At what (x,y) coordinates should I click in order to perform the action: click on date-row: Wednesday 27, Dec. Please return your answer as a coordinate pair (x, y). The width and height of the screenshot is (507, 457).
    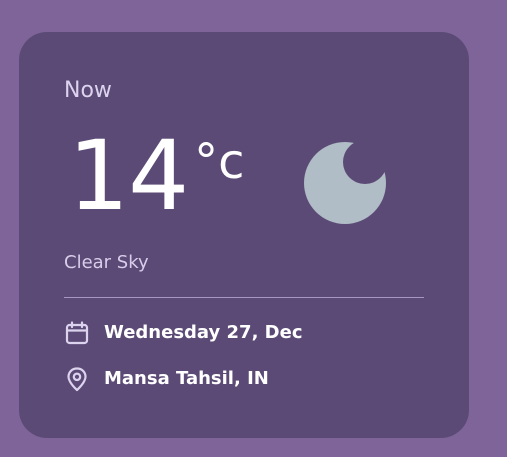
    Looking at the image, I should click on (183, 333).